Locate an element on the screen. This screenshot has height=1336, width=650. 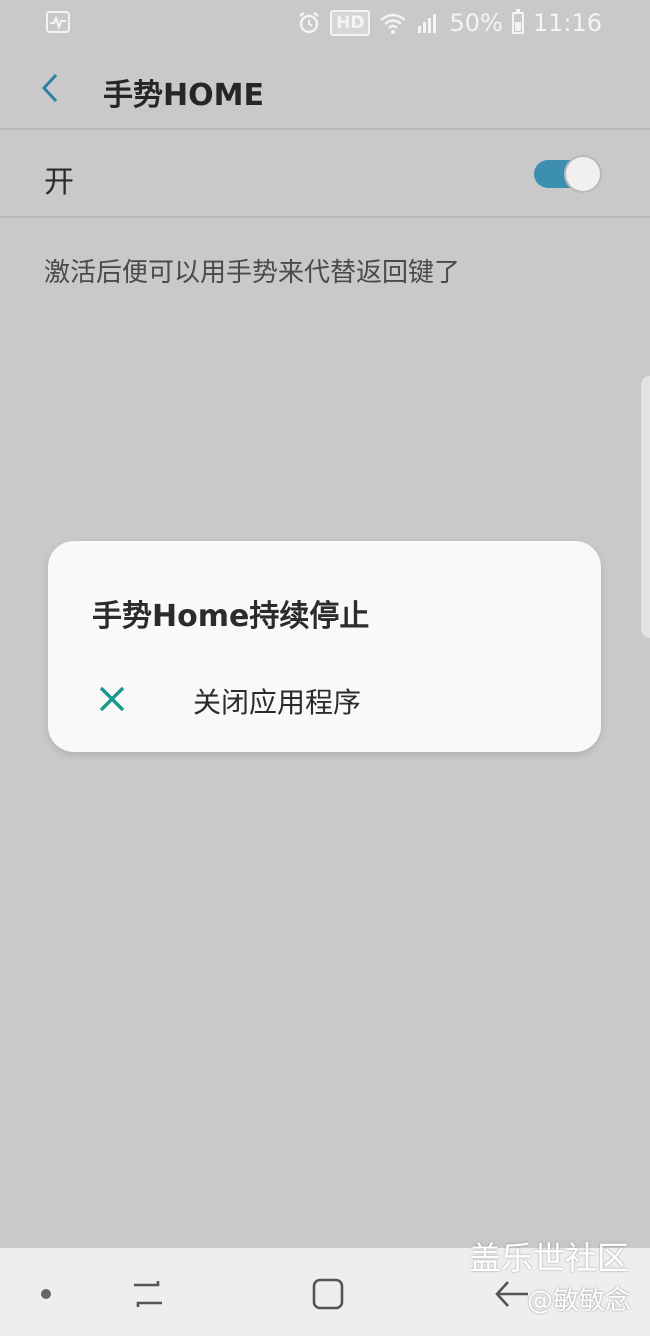
home-icon is located at coordinates (328, 1294).